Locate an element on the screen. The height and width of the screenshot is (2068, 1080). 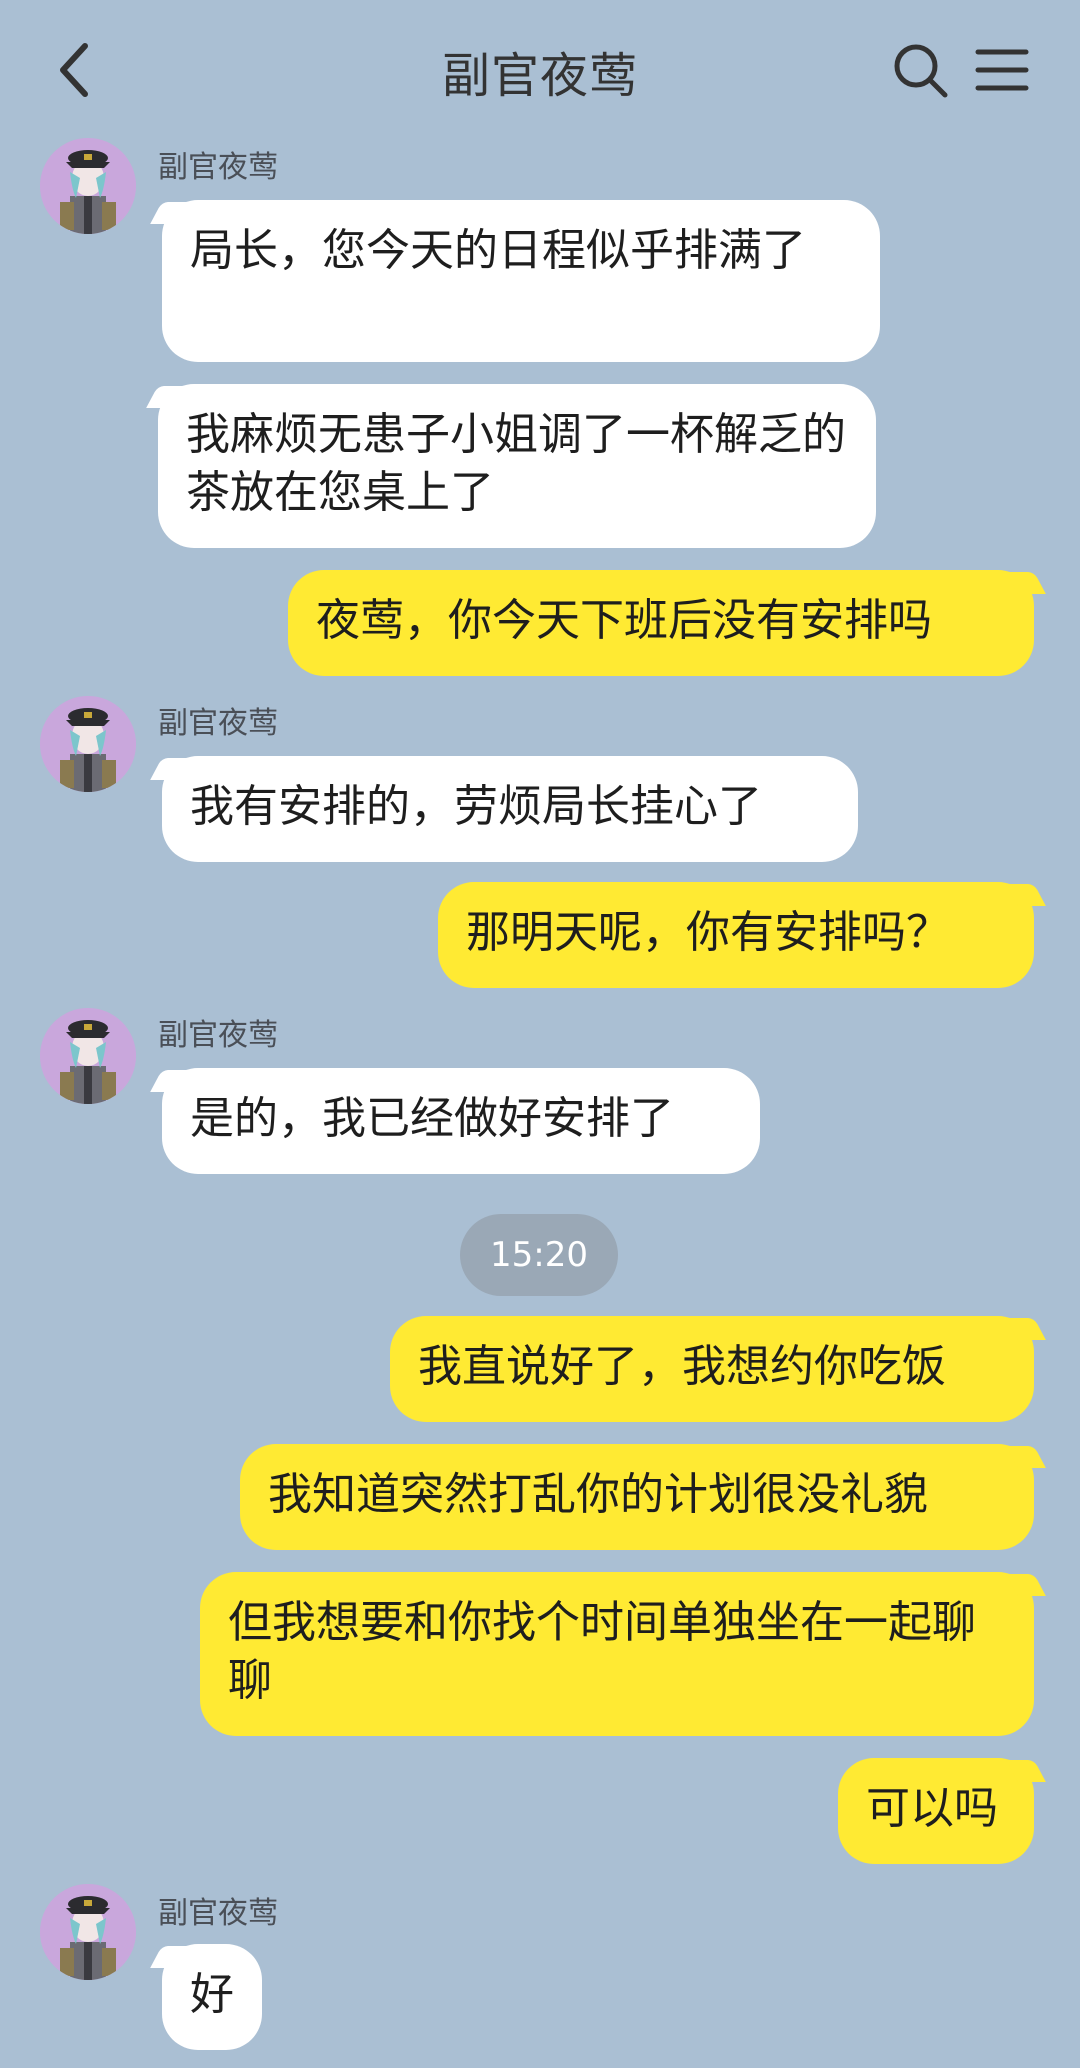
message-bubble-outgoing: 那明天呢，你有安排吗？ is located at coordinates (736, 935).